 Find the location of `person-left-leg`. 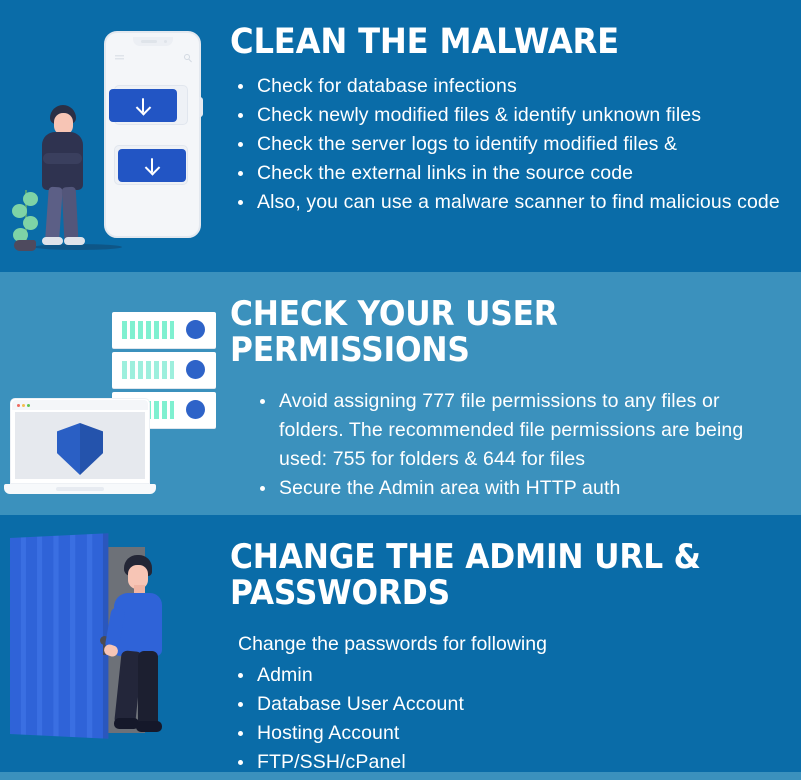

person-left-leg is located at coordinates (54, 213).